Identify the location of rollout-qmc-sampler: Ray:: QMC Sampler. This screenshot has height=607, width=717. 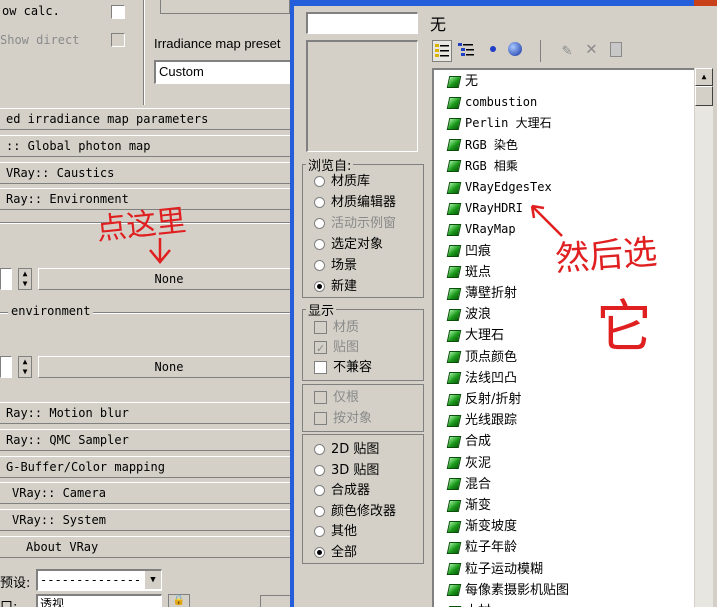
(150, 440).